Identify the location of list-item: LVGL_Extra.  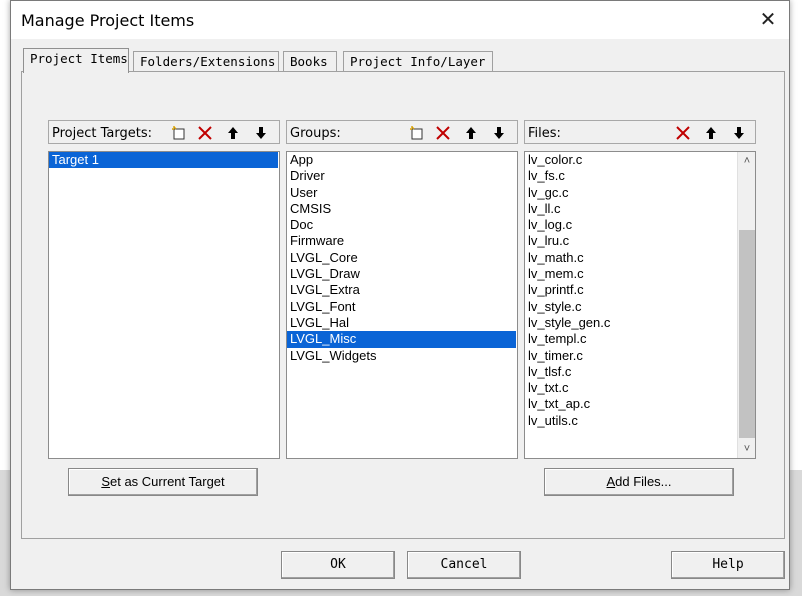
(402, 290).